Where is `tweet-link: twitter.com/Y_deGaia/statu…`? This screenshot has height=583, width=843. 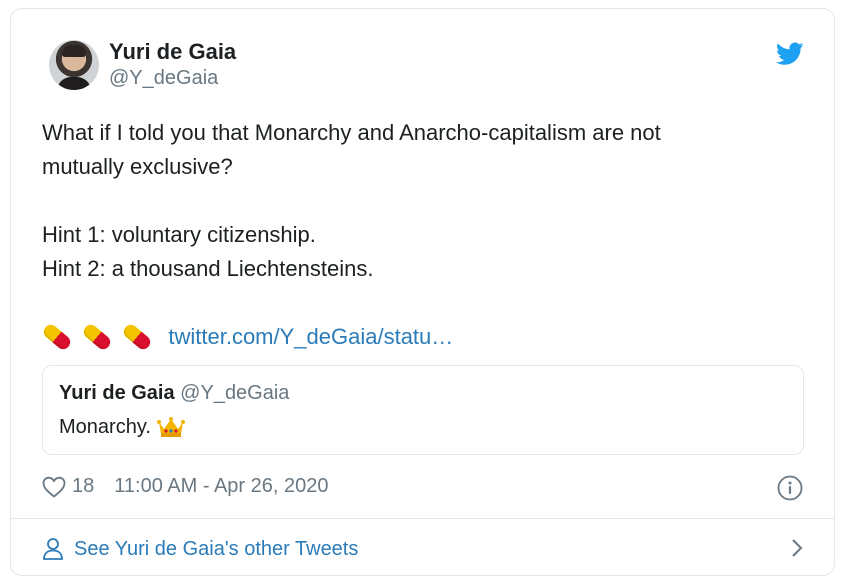 tweet-link: twitter.com/Y_deGaia/statu… is located at coordinates (310, 336).